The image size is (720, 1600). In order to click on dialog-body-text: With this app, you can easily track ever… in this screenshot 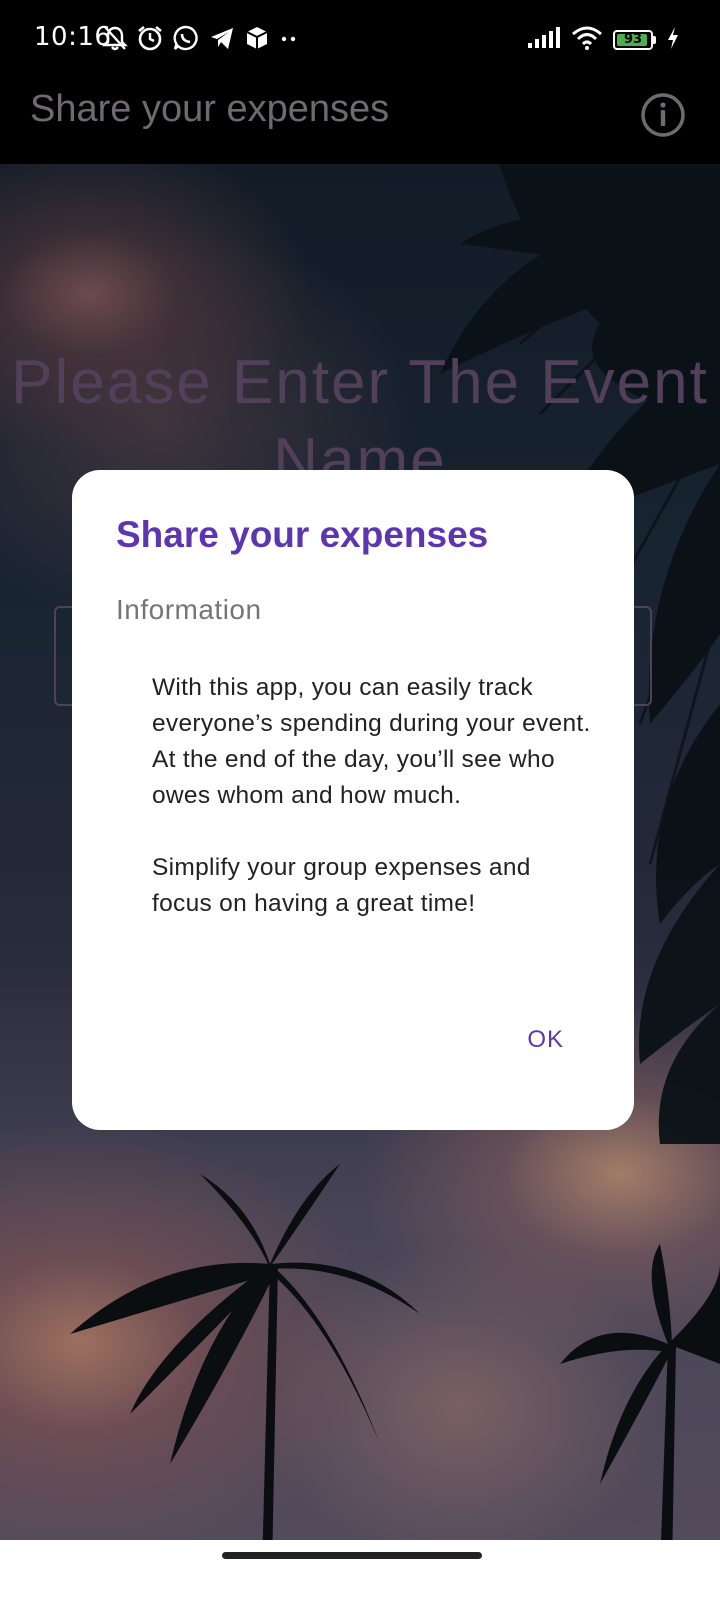, I will do `click(371, 705)`.